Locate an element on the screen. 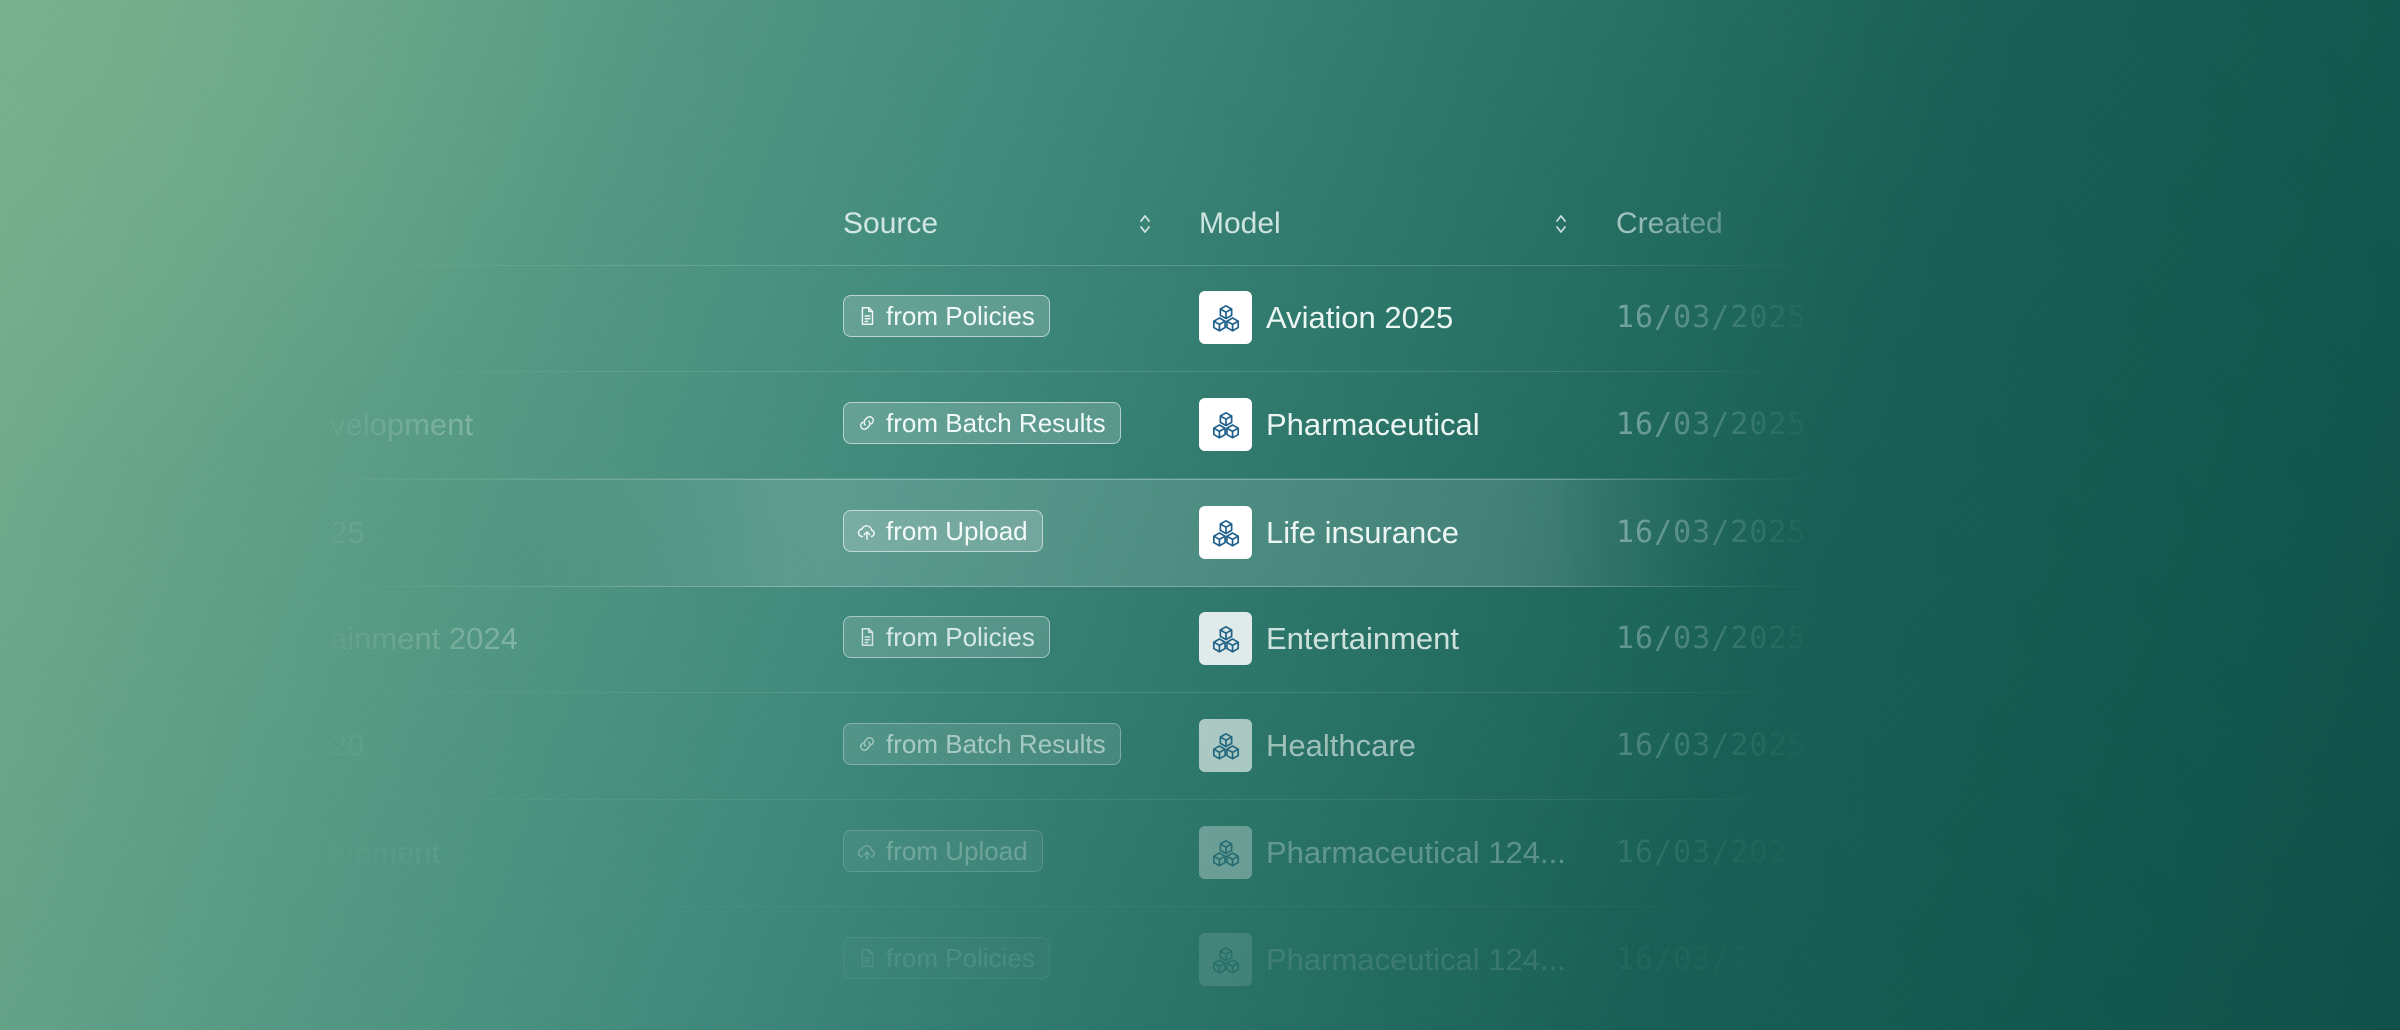  column-header-source: Source is located at coordinates (890, 224).